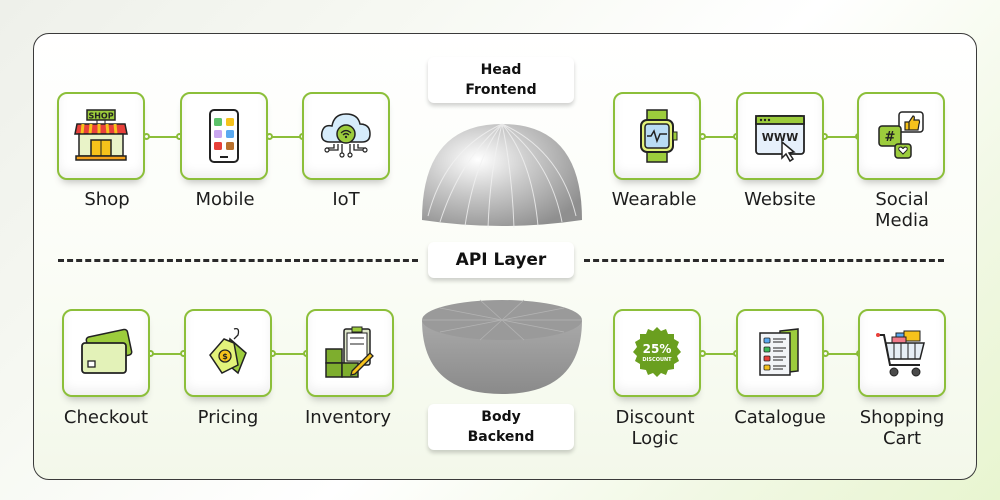  I want to click on api-layer-tag: API Layer, so click(501, 260).